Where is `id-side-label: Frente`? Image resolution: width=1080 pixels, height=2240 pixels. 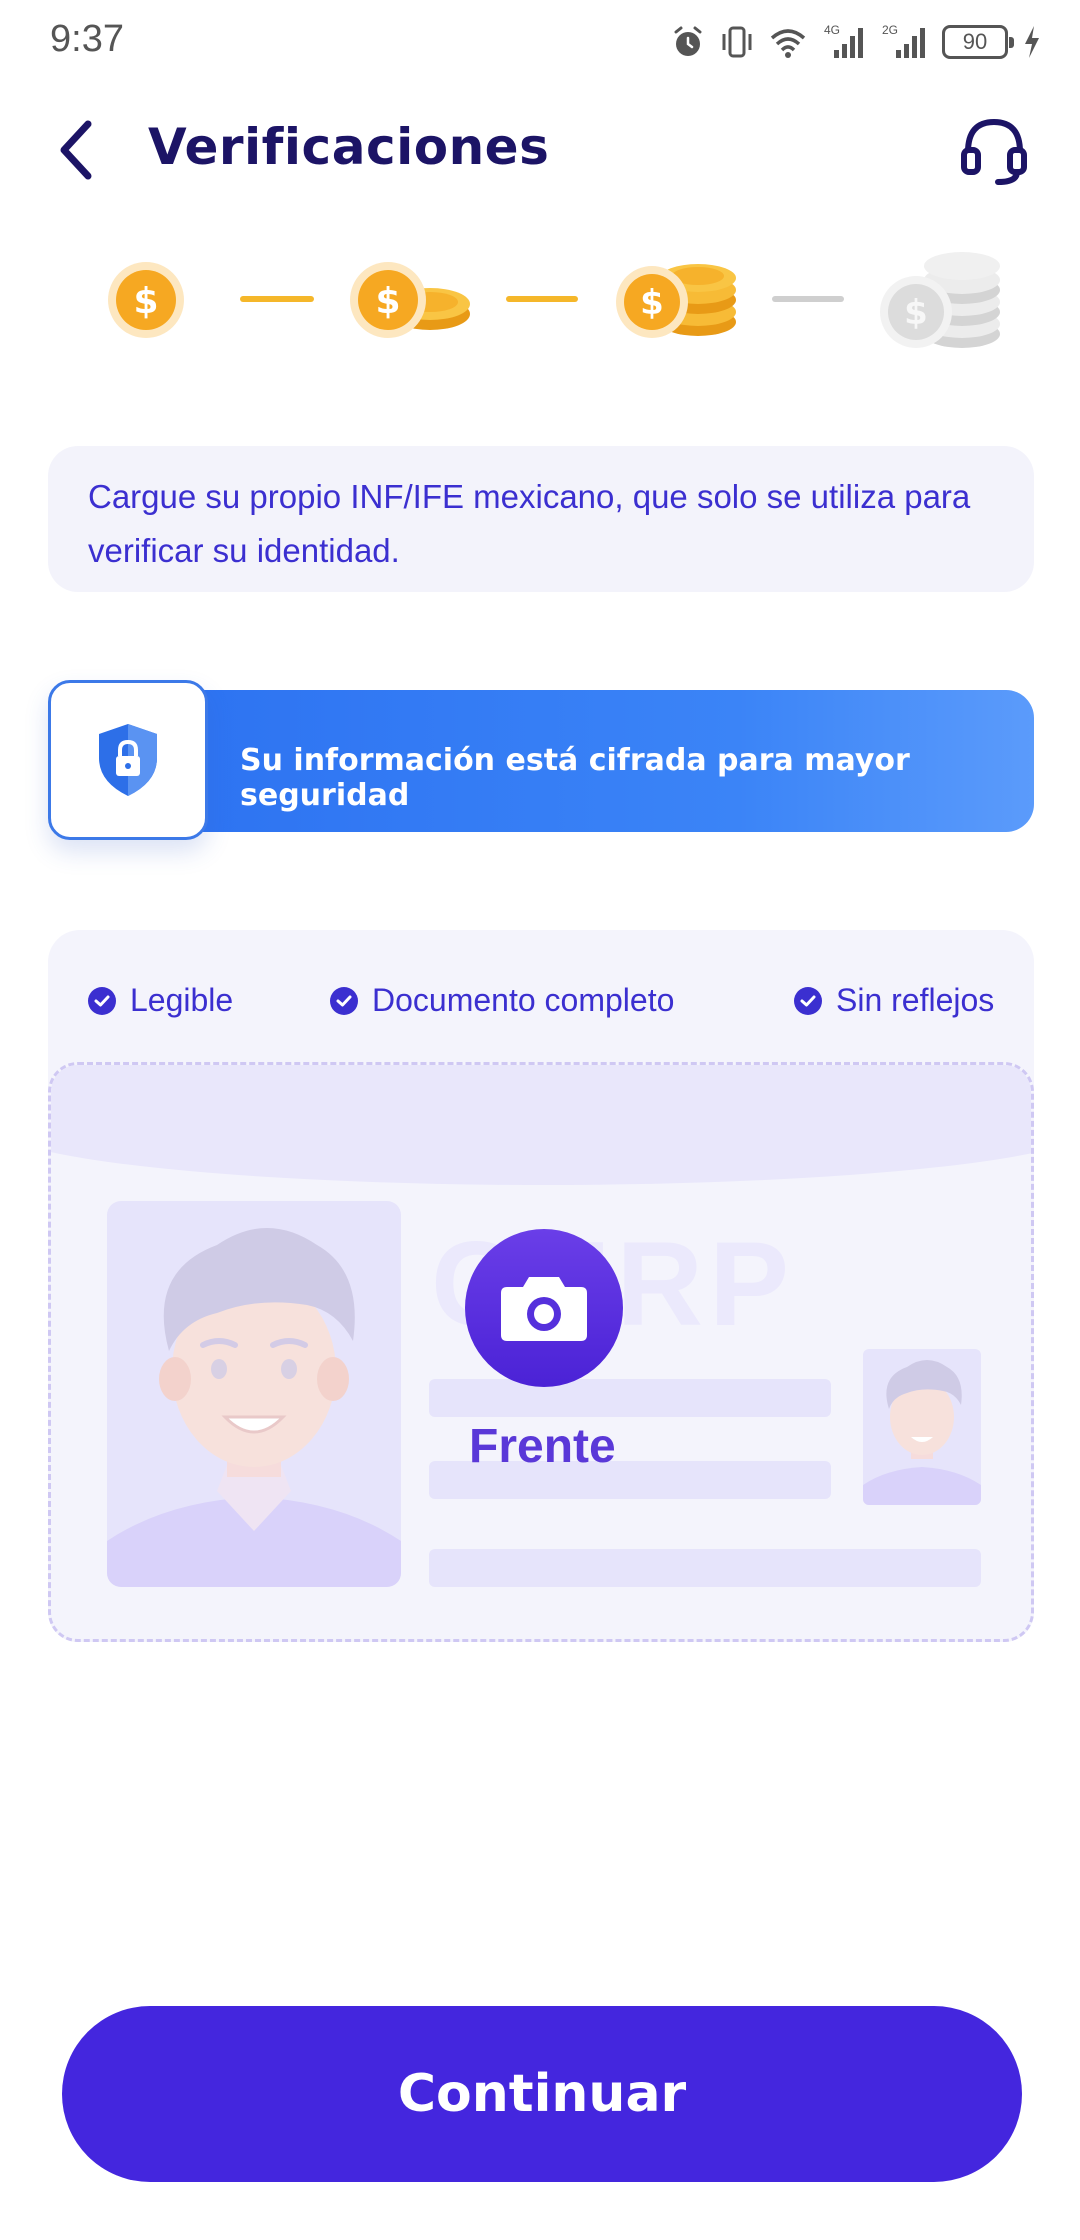 id-side-label: Frente is located at coordinates (542, 1446).